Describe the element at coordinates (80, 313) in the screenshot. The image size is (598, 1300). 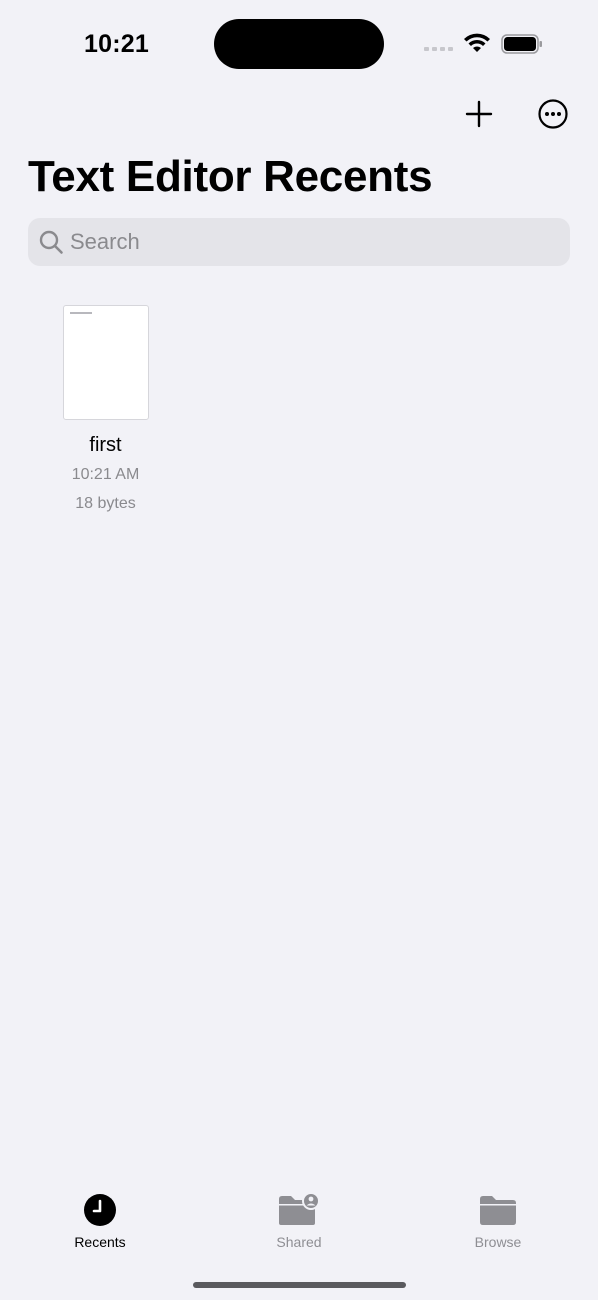
I see `thumbnail-text-preview` at that location.